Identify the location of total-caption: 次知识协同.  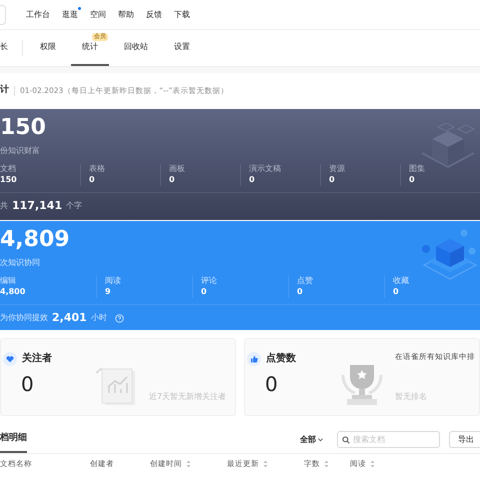
(20, 263).